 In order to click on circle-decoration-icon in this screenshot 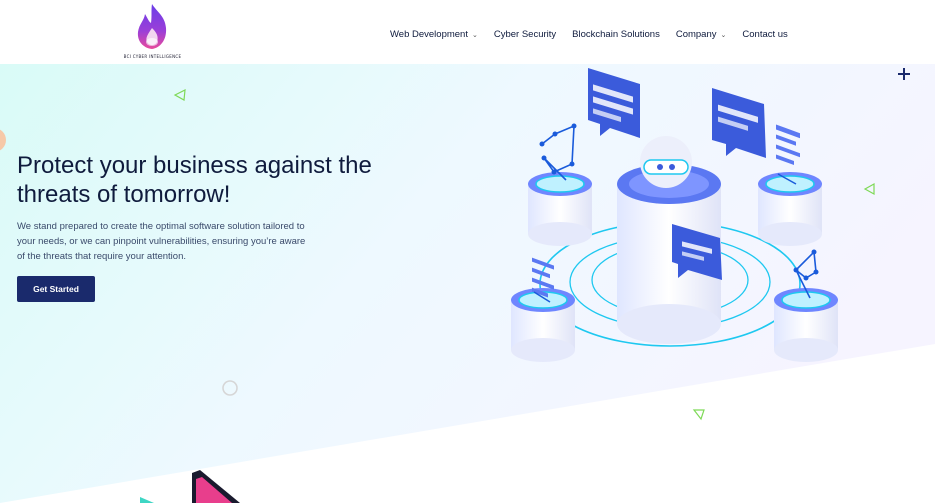, I will do `click(3, 140)`.